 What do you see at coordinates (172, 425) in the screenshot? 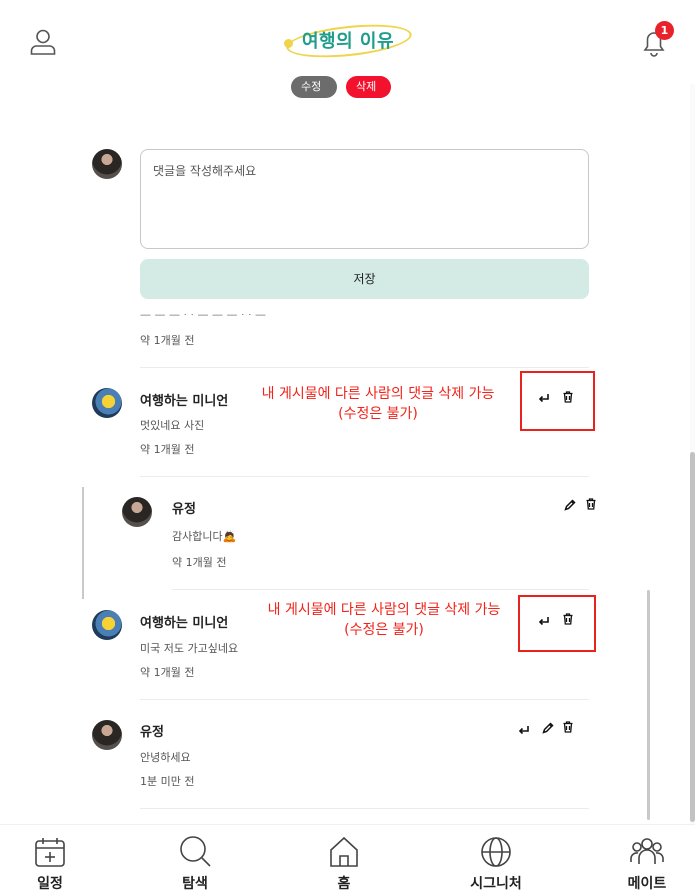
I see `comment-text: 멋있네요 사진` at bounding box center [172, 425].